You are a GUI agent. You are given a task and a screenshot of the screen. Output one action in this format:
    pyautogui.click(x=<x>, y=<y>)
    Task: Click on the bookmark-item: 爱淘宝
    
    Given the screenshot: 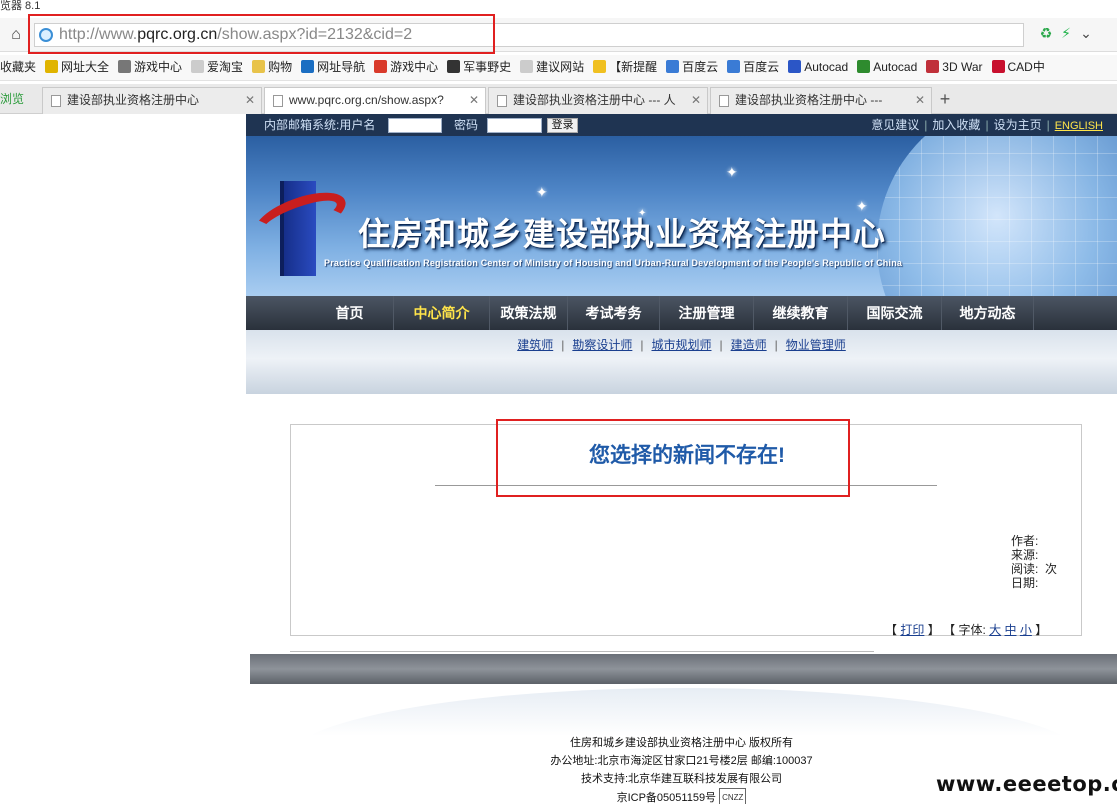 What is the action you would take?
    pyautogui.click(x=217, y=67)
    